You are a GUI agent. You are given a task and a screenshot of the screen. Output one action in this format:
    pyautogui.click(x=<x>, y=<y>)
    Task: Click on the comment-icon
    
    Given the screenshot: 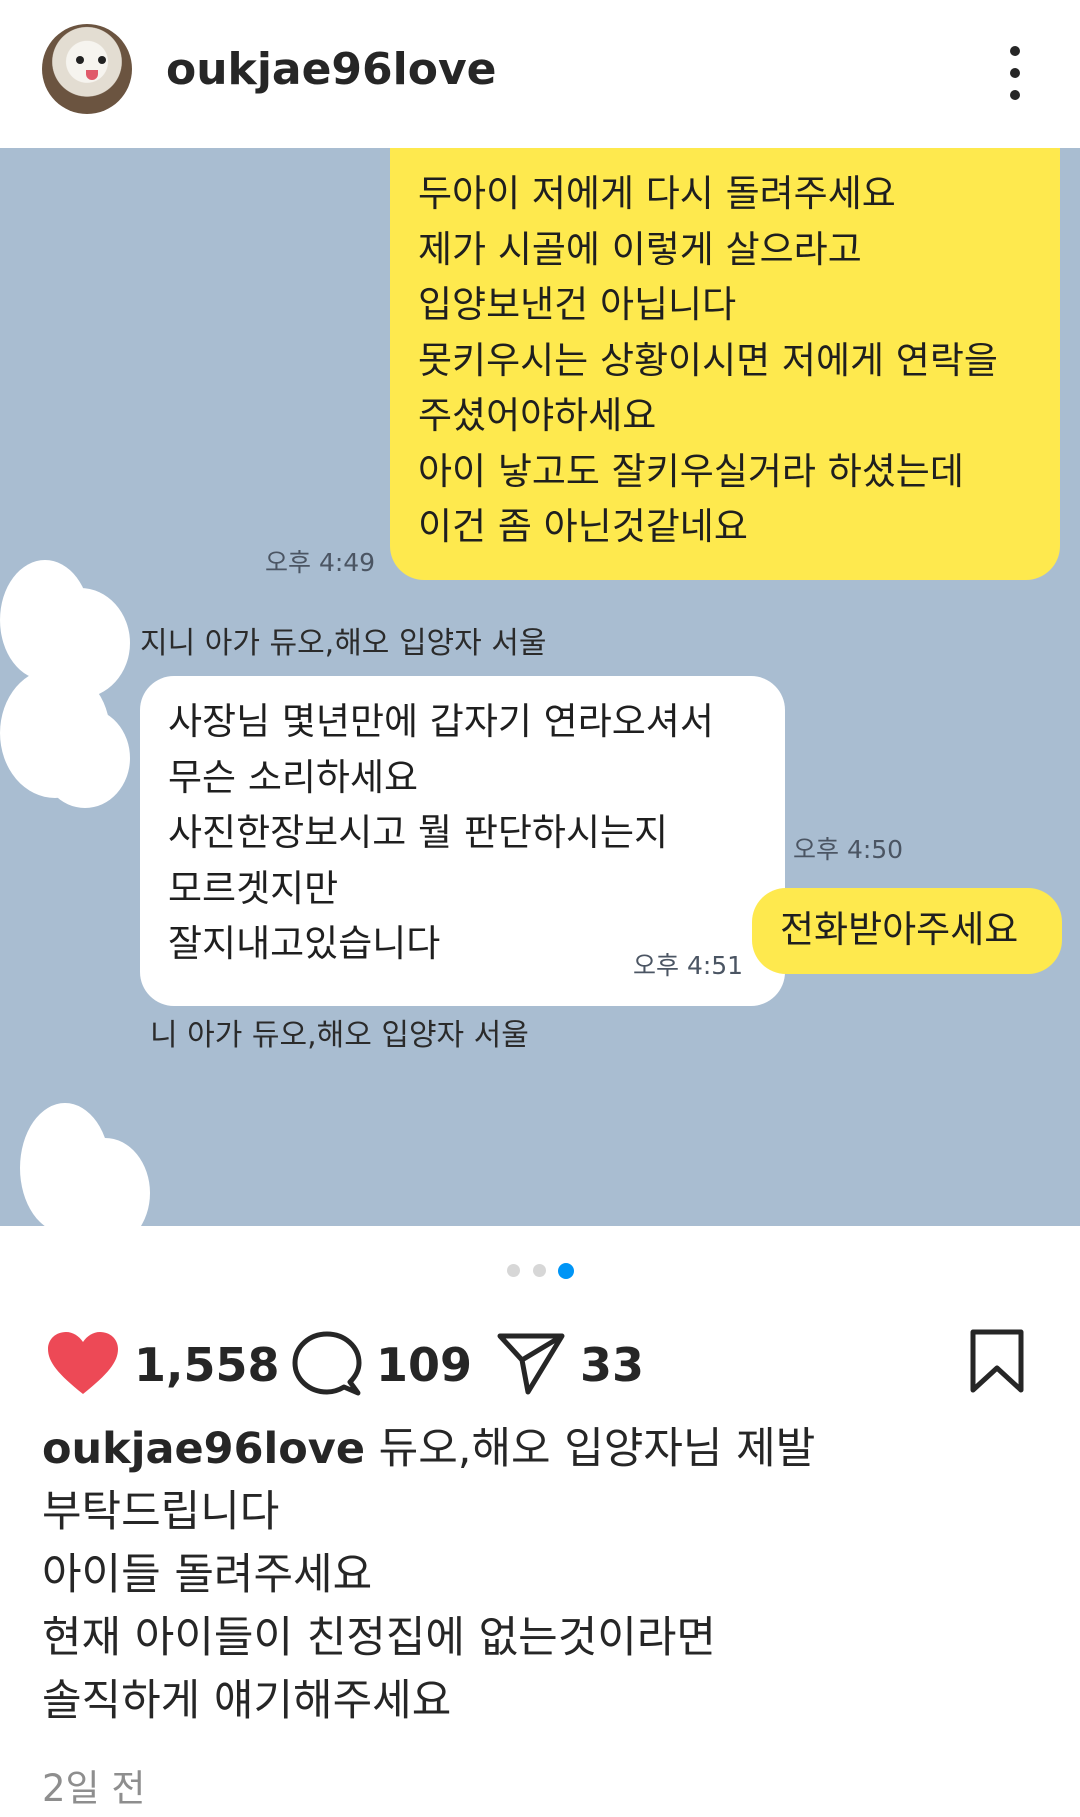 What is the action you would take?
    pyautogui.click(x=327, y=1365)
    